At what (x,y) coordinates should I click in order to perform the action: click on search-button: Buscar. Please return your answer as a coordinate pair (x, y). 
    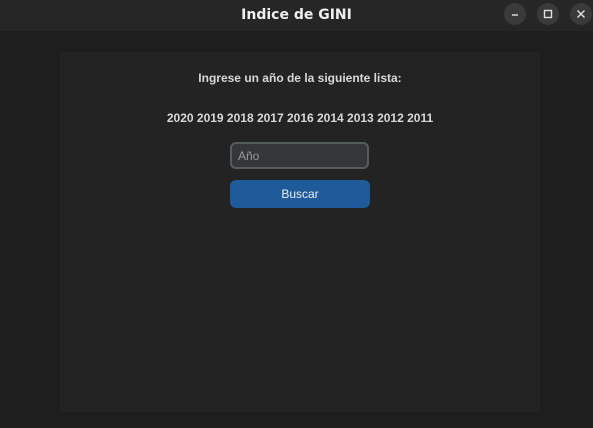
    Looking at the image, I should click on (300, 194).